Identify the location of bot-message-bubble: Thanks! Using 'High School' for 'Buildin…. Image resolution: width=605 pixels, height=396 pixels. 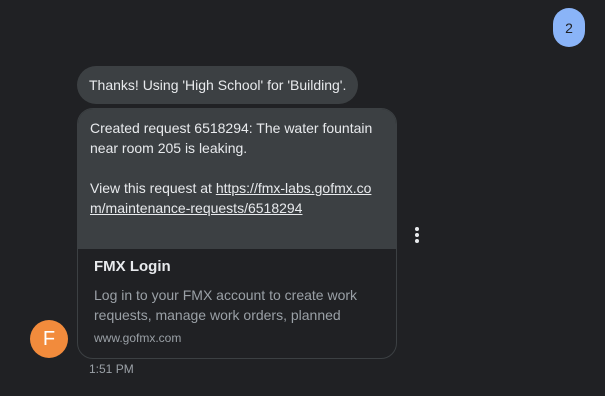
(218, 85).